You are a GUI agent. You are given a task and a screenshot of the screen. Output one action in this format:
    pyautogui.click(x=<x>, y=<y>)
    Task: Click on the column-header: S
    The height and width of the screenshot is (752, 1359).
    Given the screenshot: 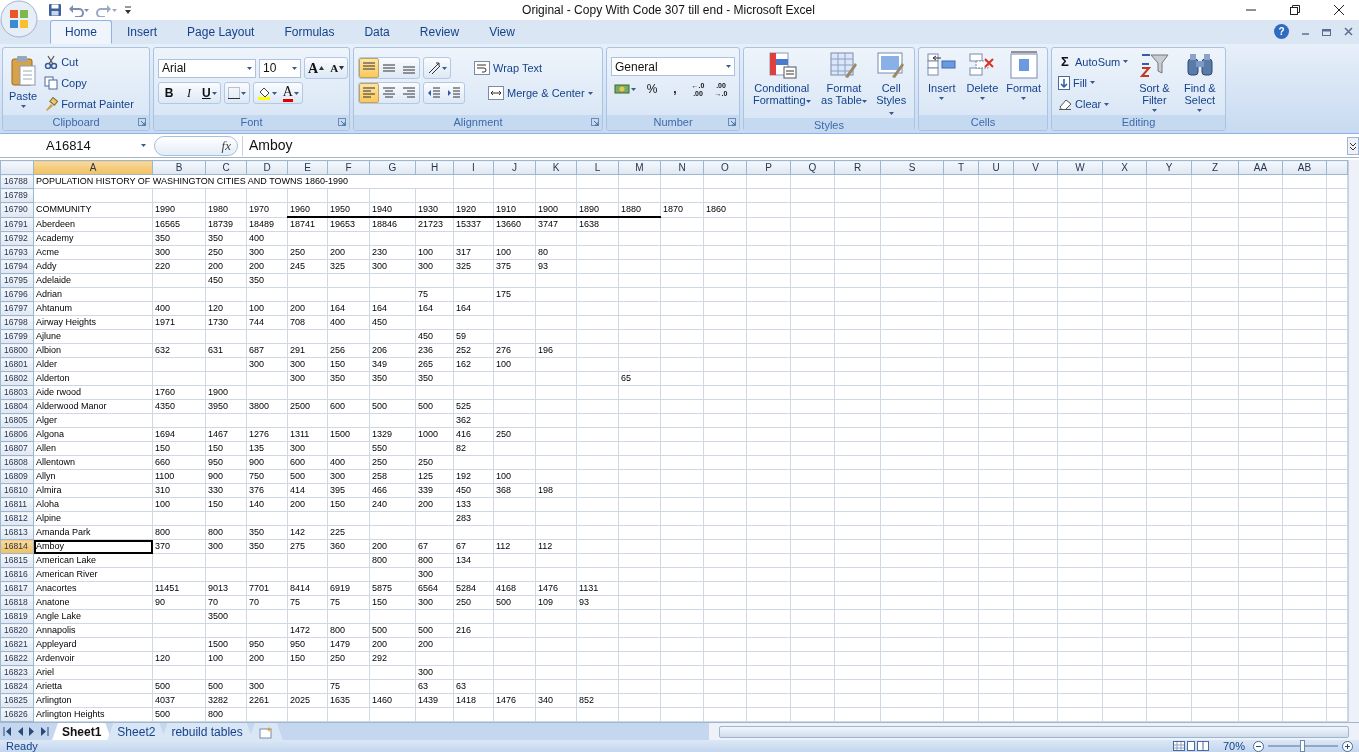 What is the action you would take?
    pyautogui.click(x=912, y=167)
    